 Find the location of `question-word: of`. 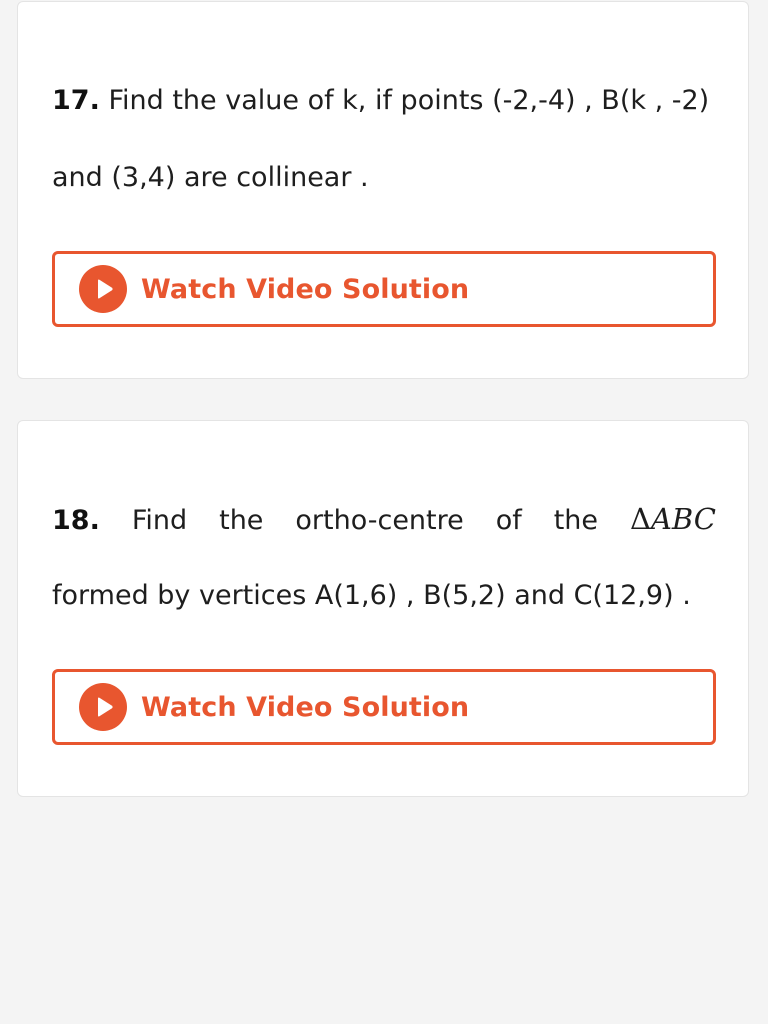

question-word: of is located at coordinates (508, 520).